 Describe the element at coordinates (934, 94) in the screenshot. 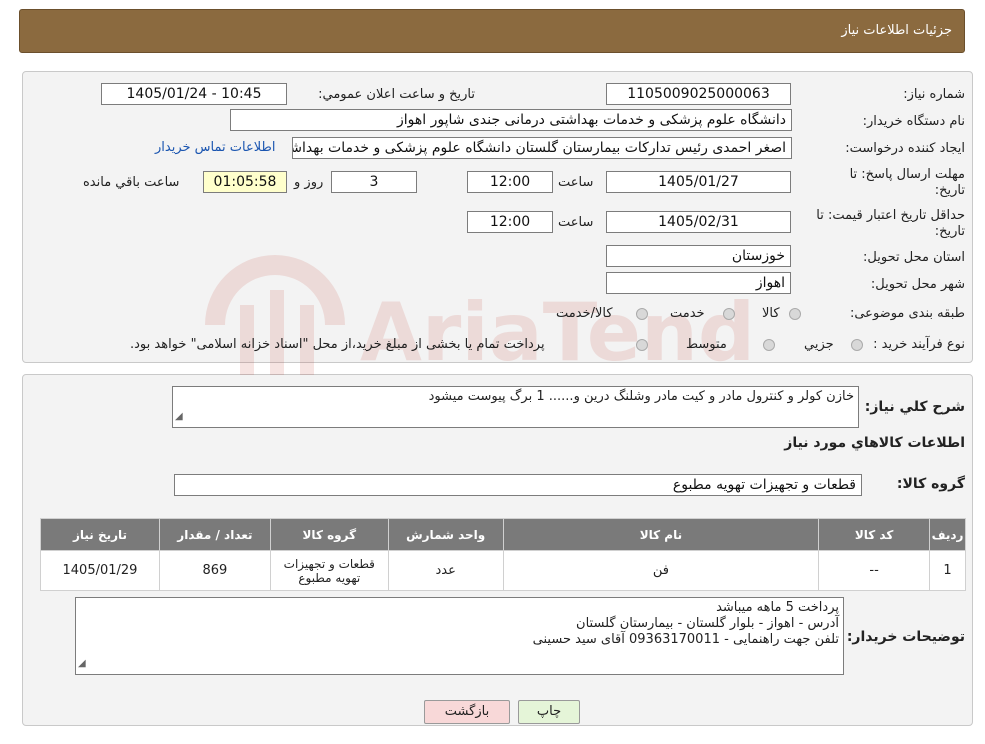

I see `need-number-label: شماره نیاز:` at that location.